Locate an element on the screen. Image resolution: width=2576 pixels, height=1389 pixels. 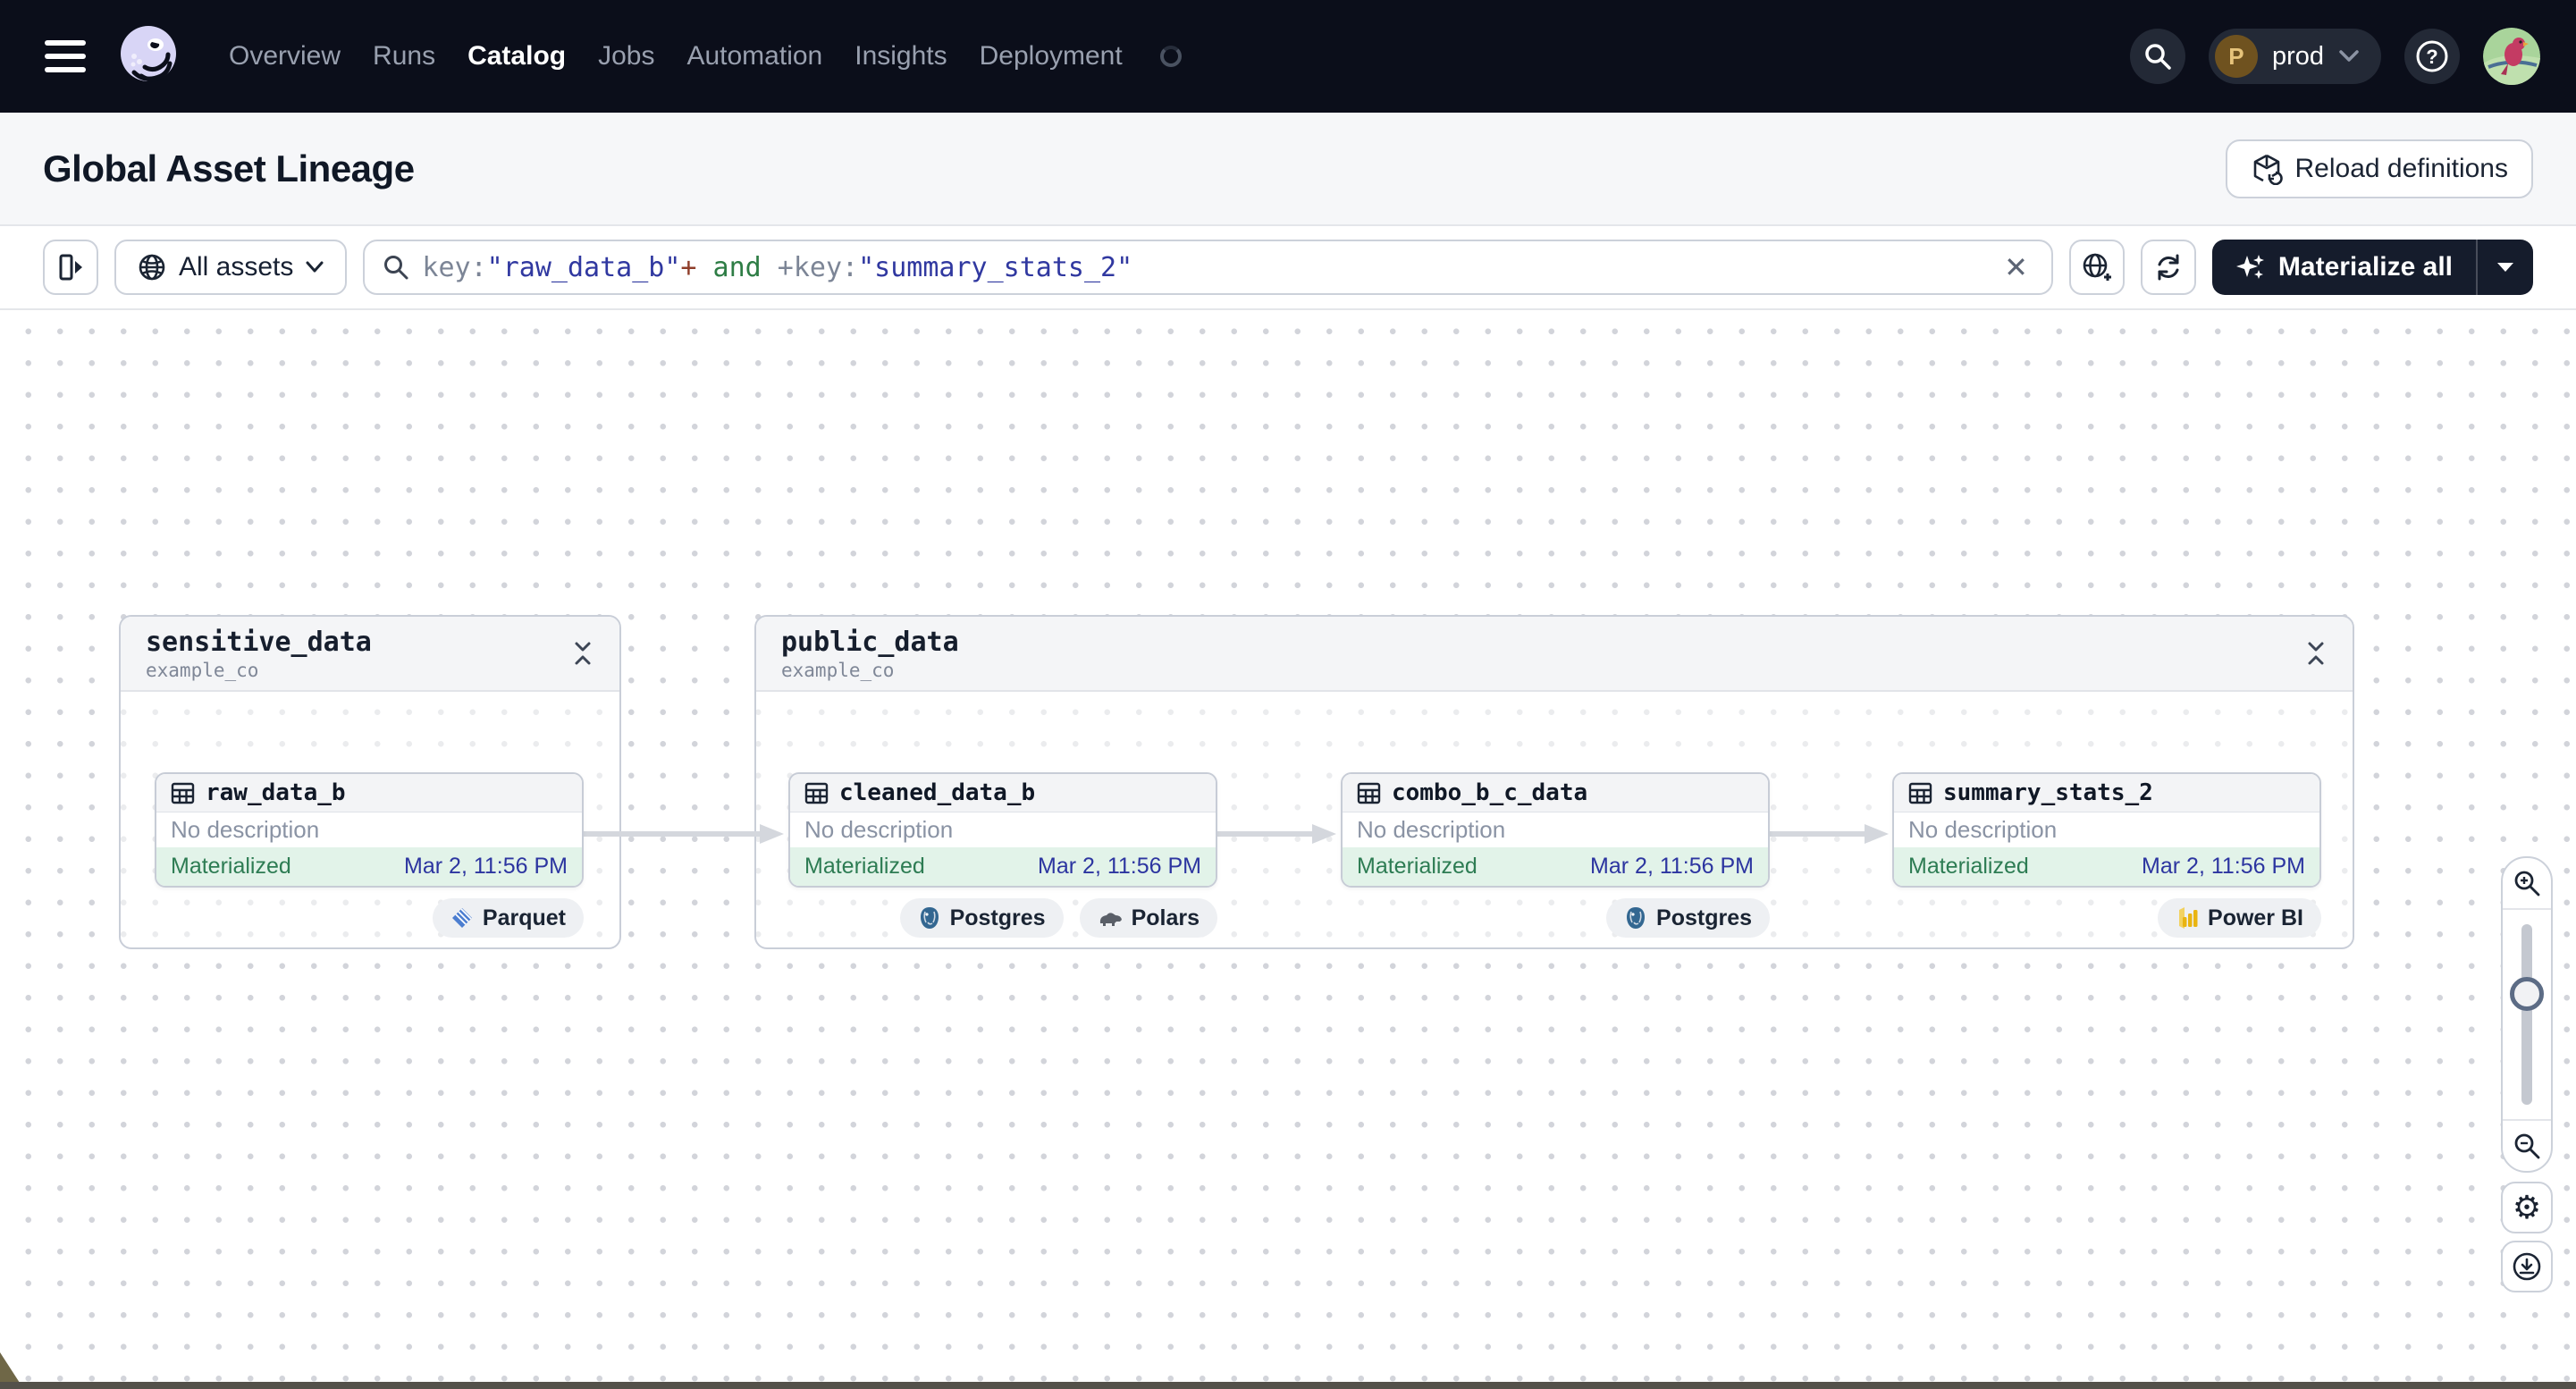
workspace-label: prod is located at coordinates (2297, 56).